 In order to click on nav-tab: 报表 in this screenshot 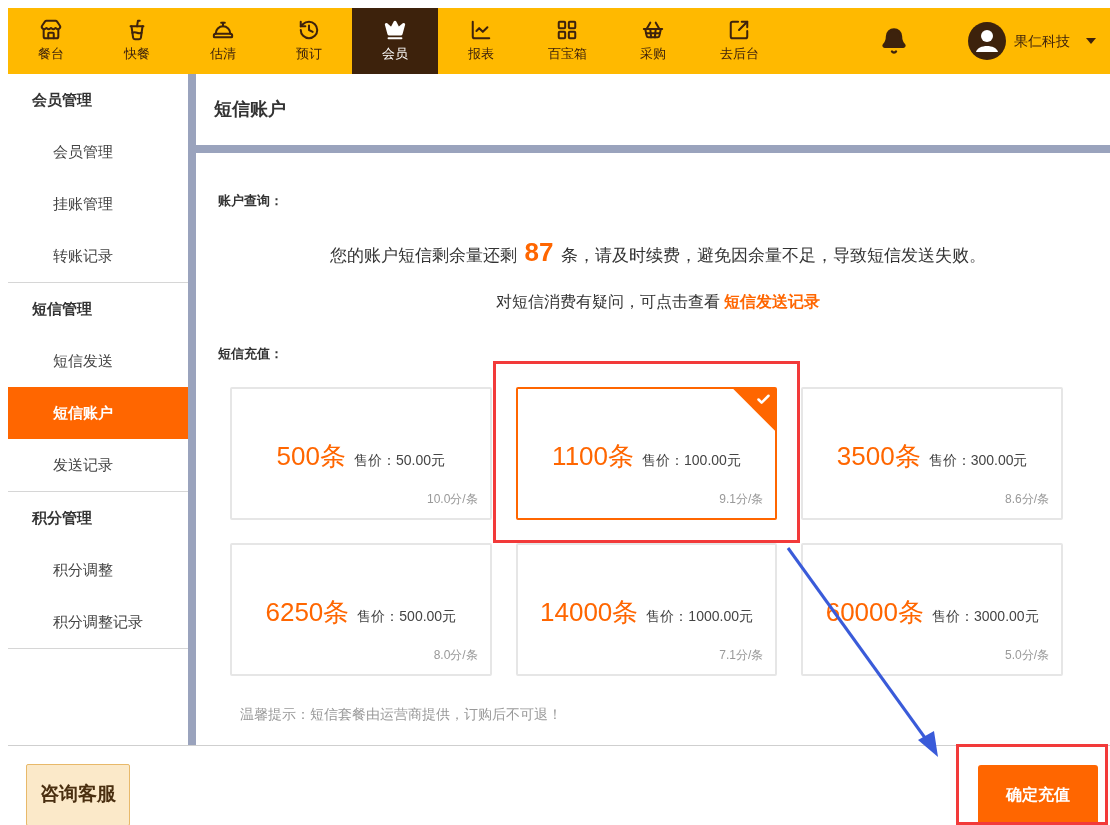, I will do `click(481, 41)`.